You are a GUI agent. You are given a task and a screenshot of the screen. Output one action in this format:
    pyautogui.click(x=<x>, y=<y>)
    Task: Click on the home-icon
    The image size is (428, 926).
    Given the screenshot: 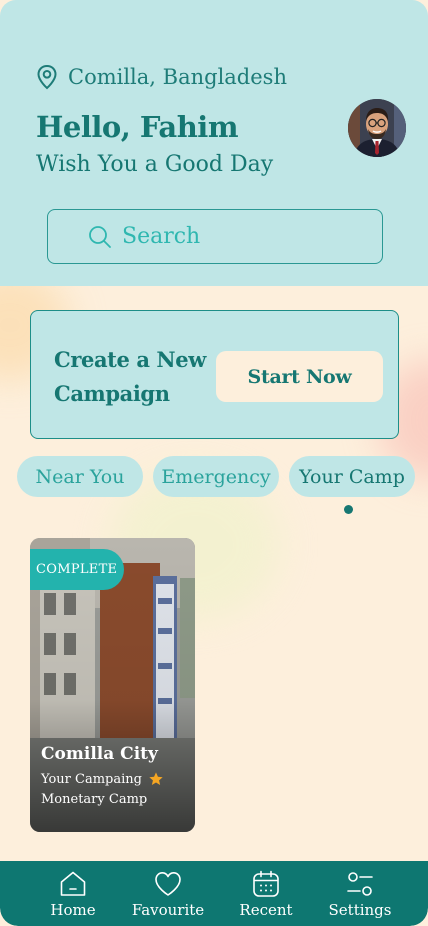 What is the action you would take?
    pyautogui.click(x=73, y=883)
    